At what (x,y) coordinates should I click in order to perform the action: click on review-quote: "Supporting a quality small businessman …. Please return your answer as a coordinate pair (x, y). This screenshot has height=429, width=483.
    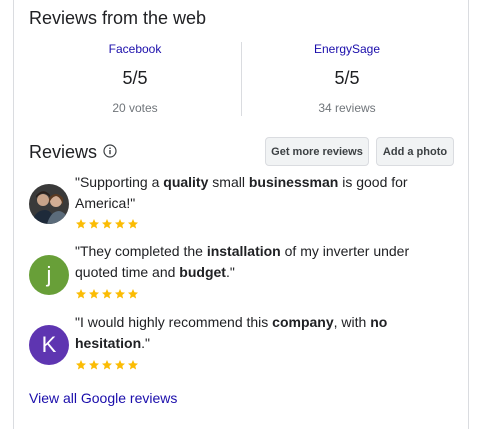
    Looking at the image, I should click on (241, 192).